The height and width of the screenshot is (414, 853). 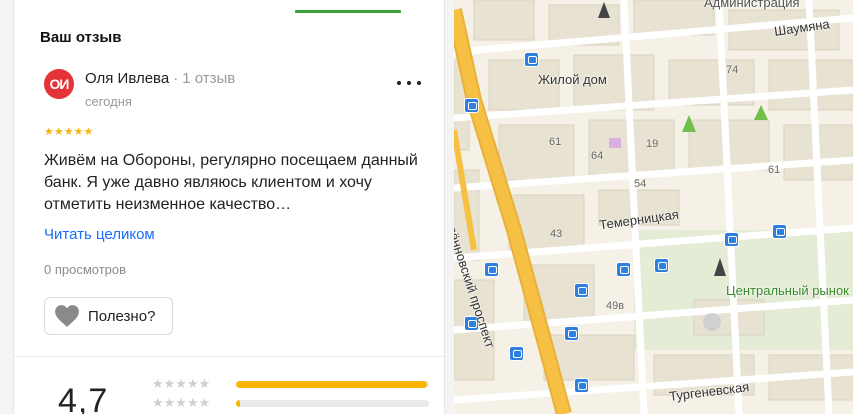 What do you see at coordinates (556, 234) in the screenshot?
I see `house-number: 43` at bounding box center [556, 234].